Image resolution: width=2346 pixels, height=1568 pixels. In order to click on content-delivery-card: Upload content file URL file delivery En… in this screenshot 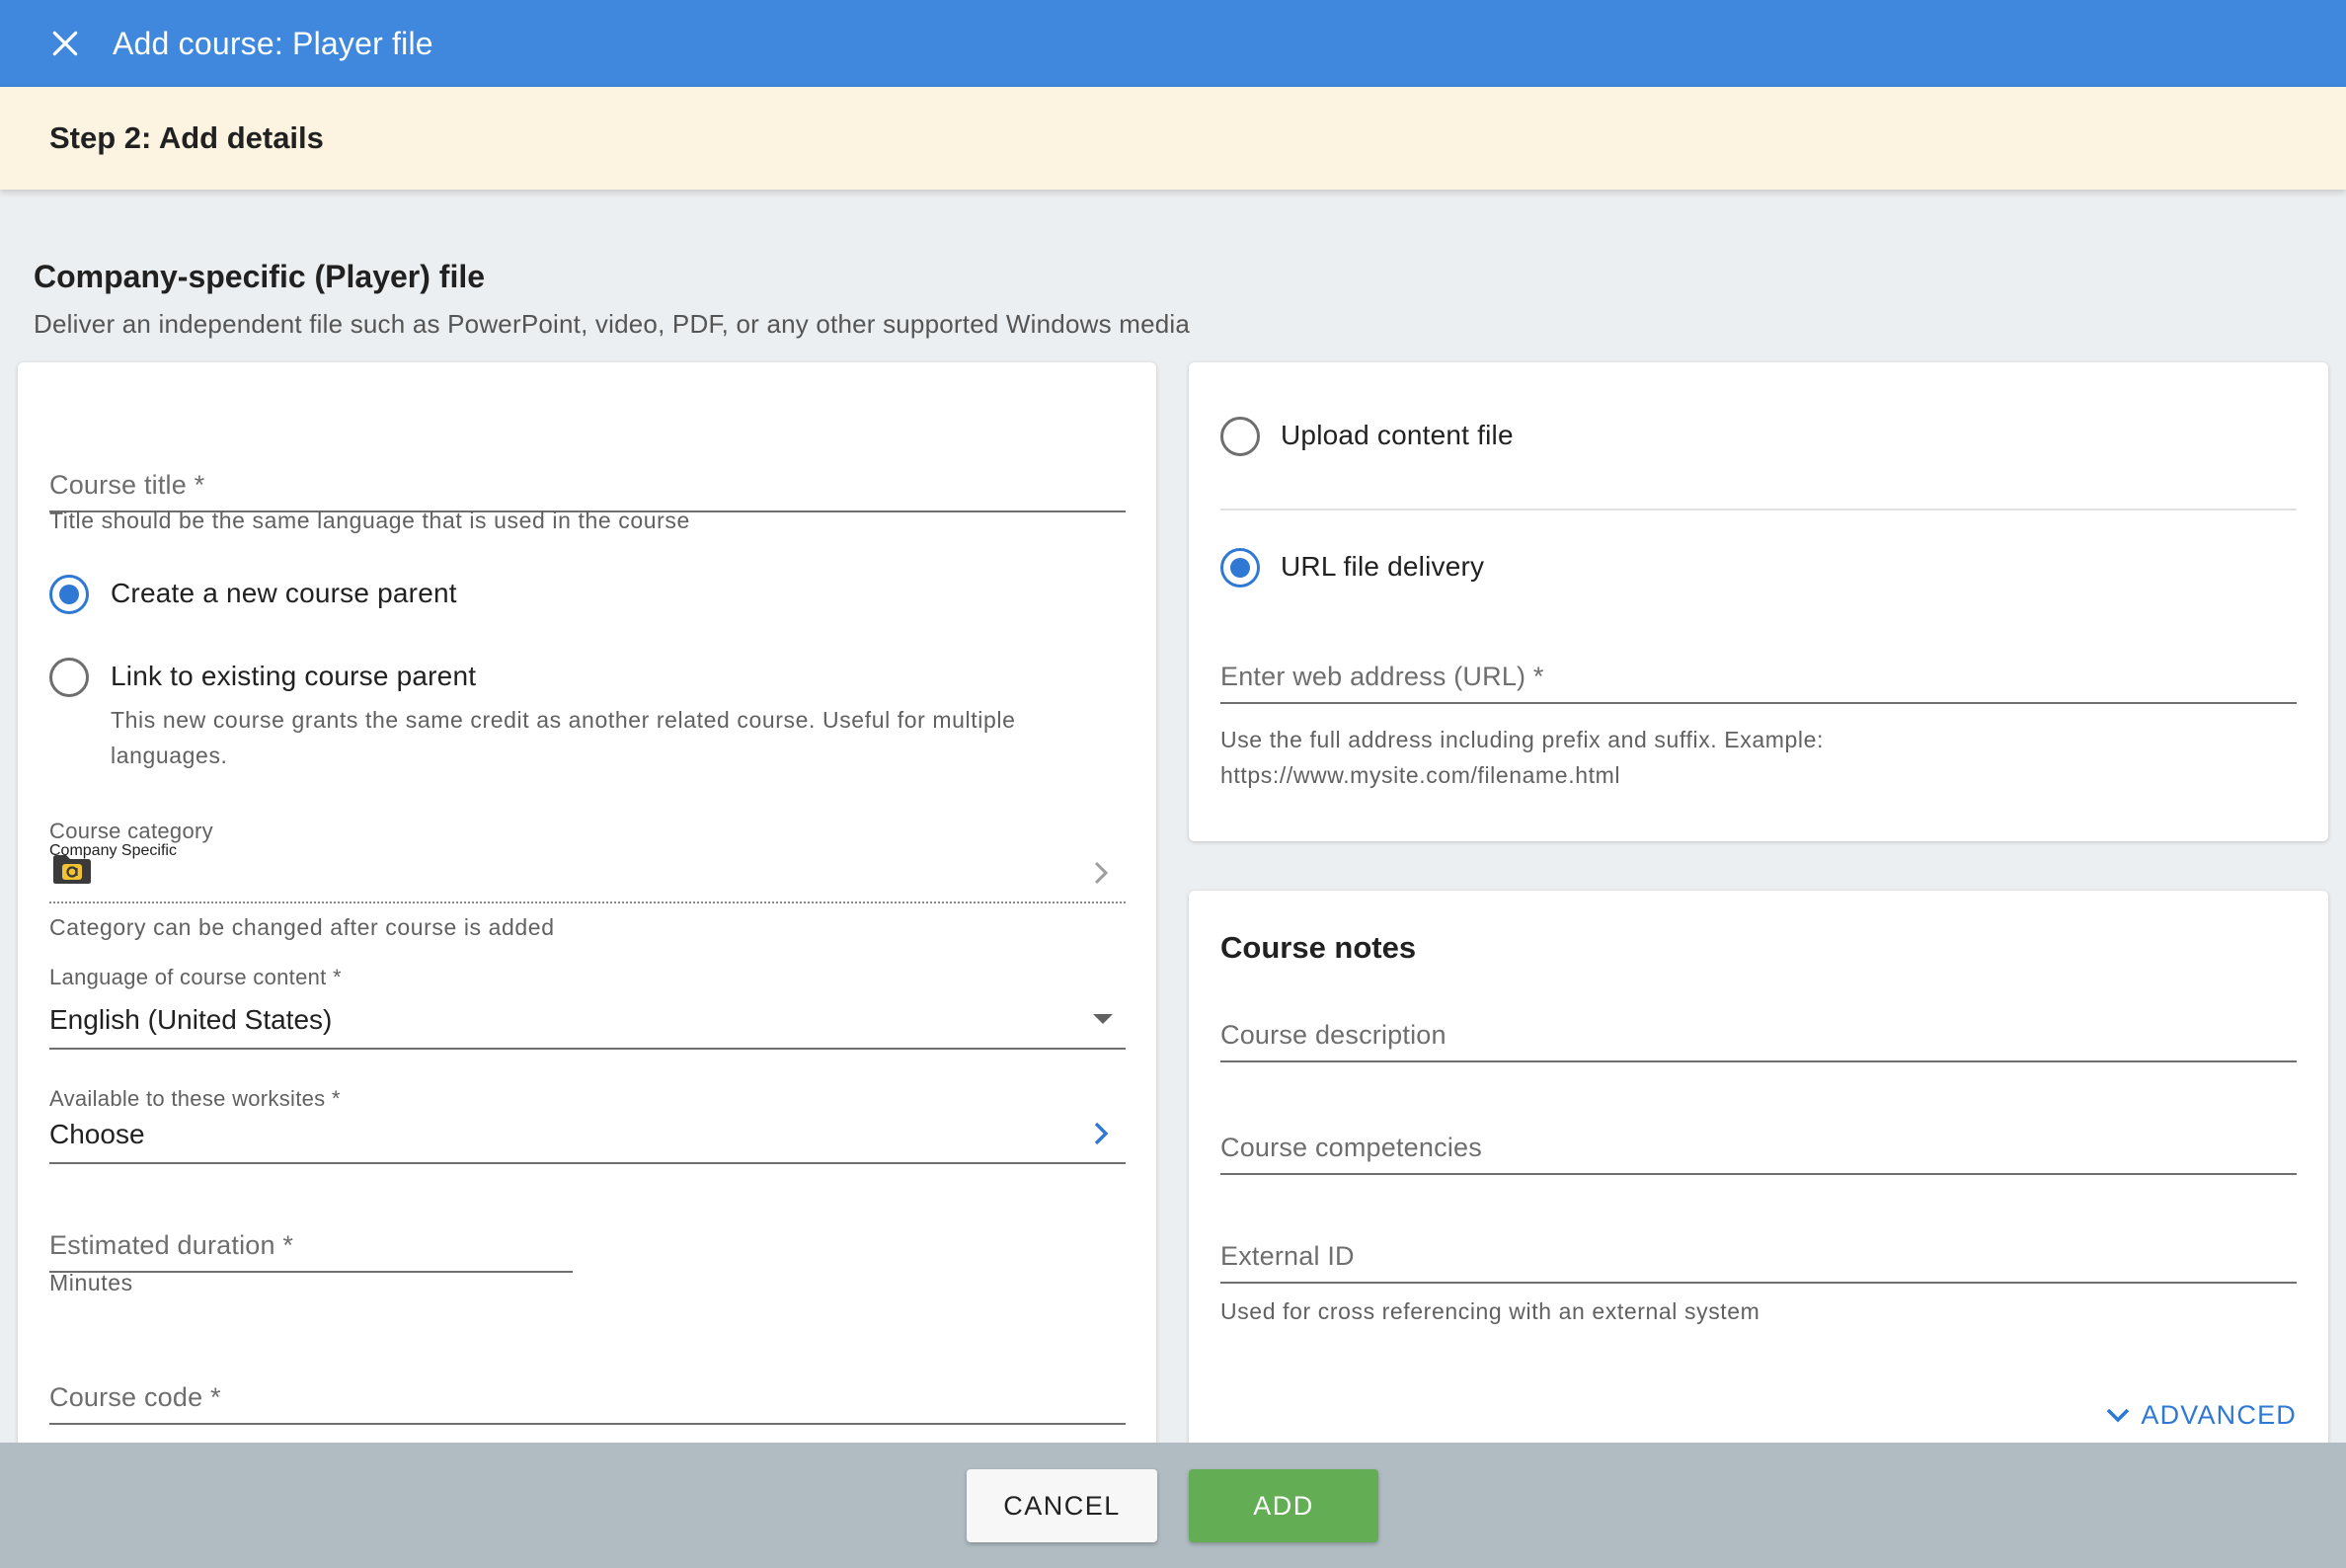, I will do `click(1759, 601)`.